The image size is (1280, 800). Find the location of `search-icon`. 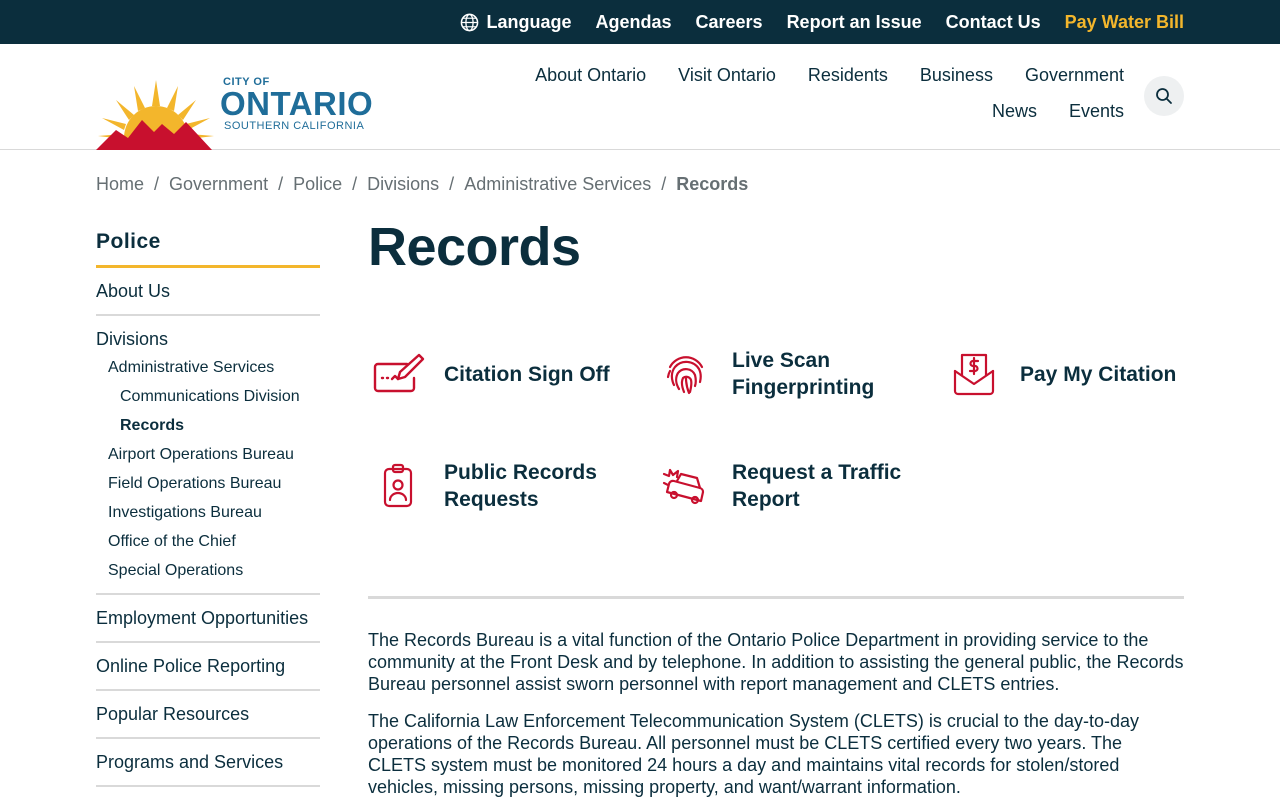

search-icon is located at coordinates (1164, 96).